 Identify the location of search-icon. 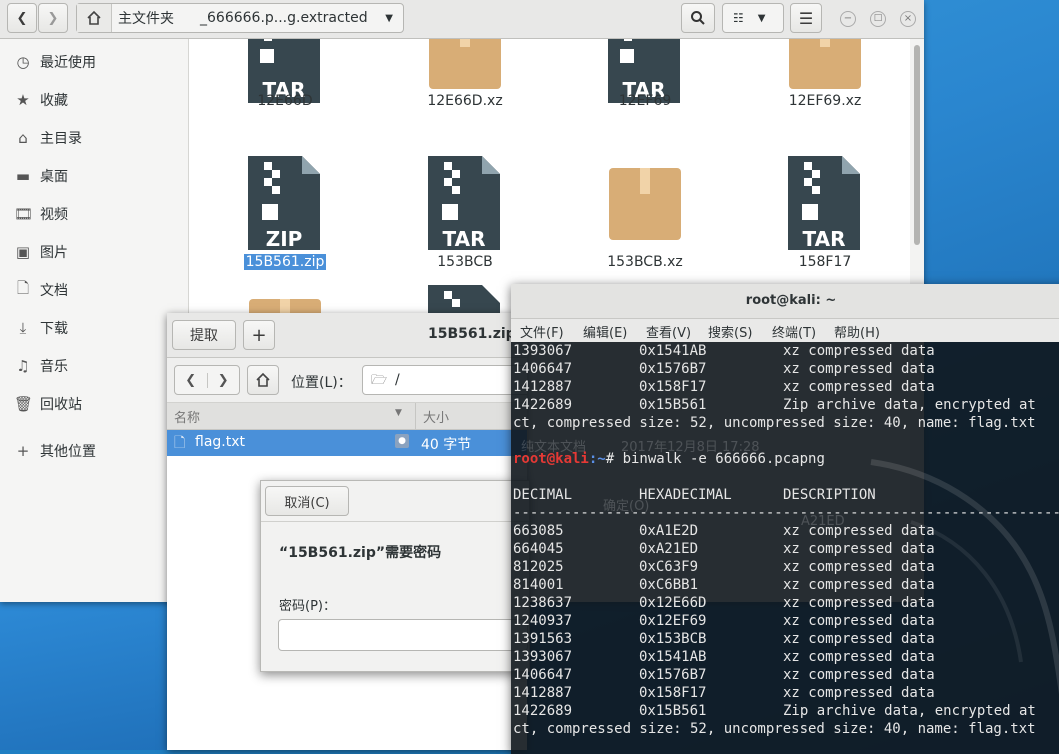
(698, 18).